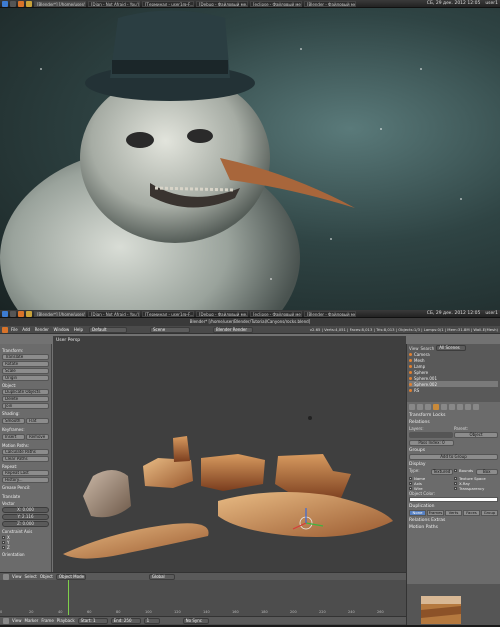  I want to click on view-menu: View, so click(17, 576).